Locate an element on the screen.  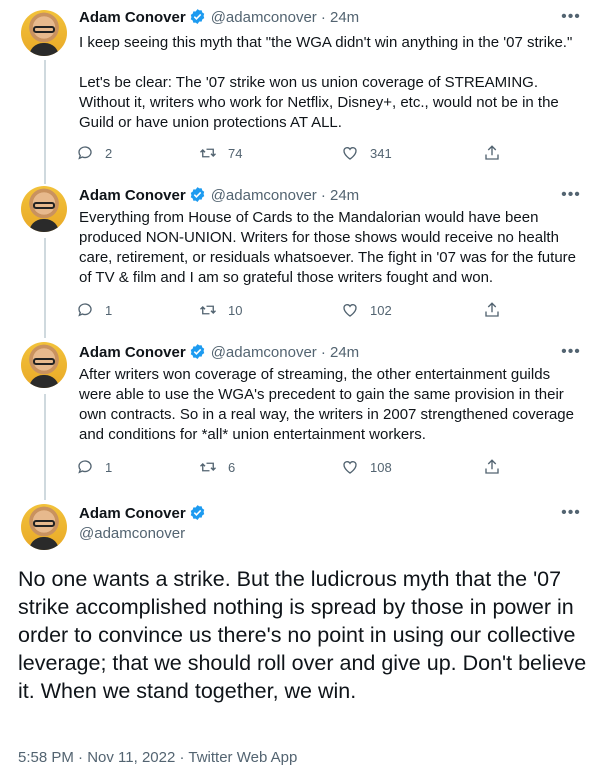
retweet-button: 74 is located at coordinates (220, 153).